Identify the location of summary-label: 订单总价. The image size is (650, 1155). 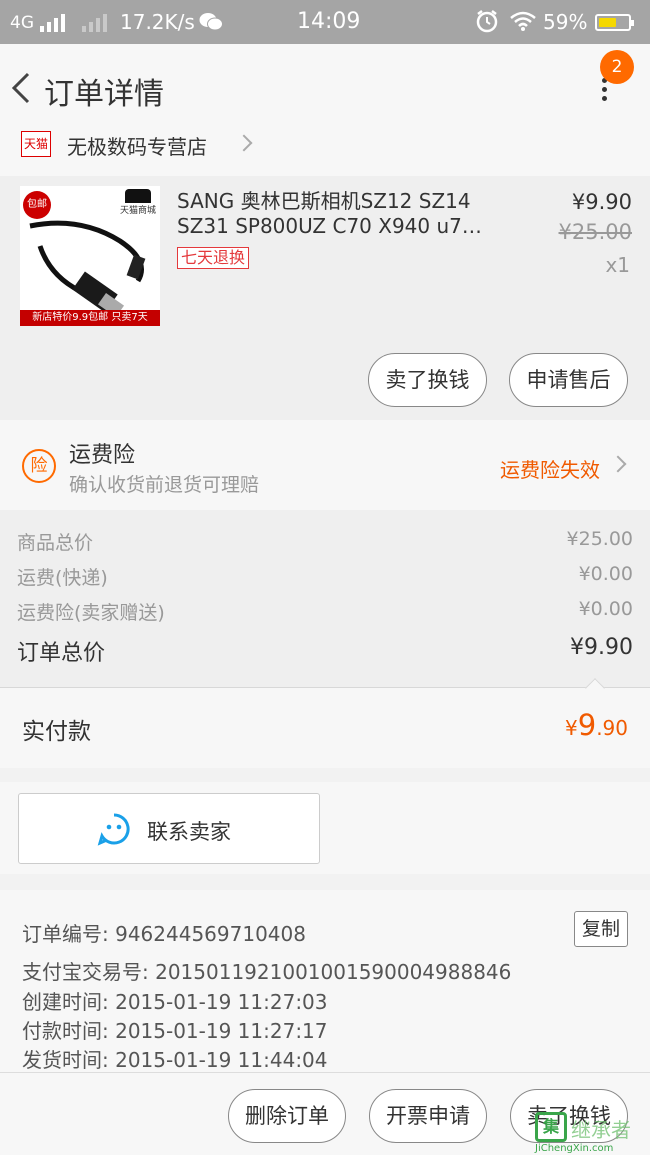
(61, 653).